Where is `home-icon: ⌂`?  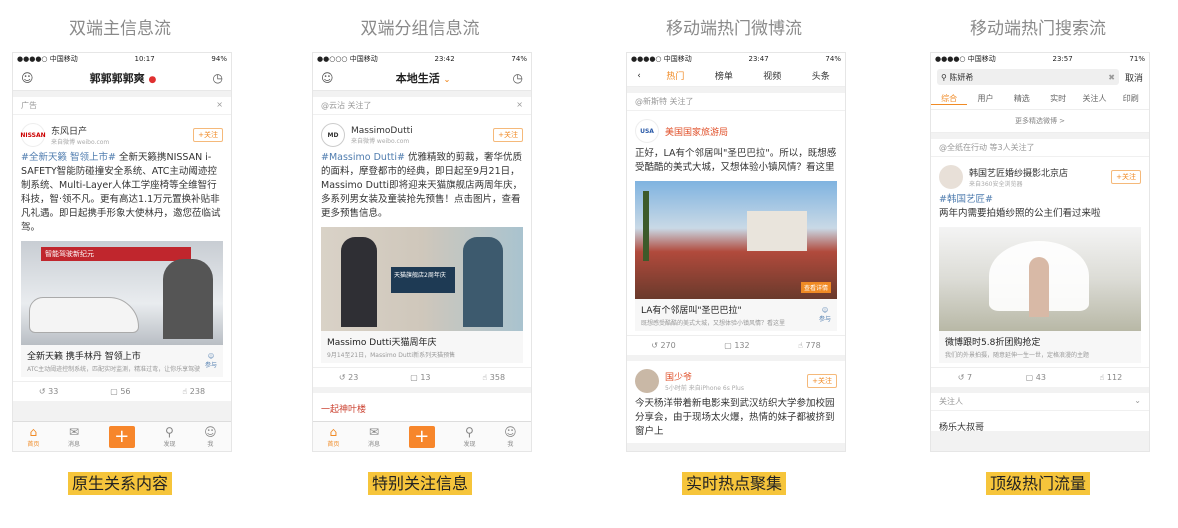 home-icon: ⌂ is located at coordinates (333, 432).